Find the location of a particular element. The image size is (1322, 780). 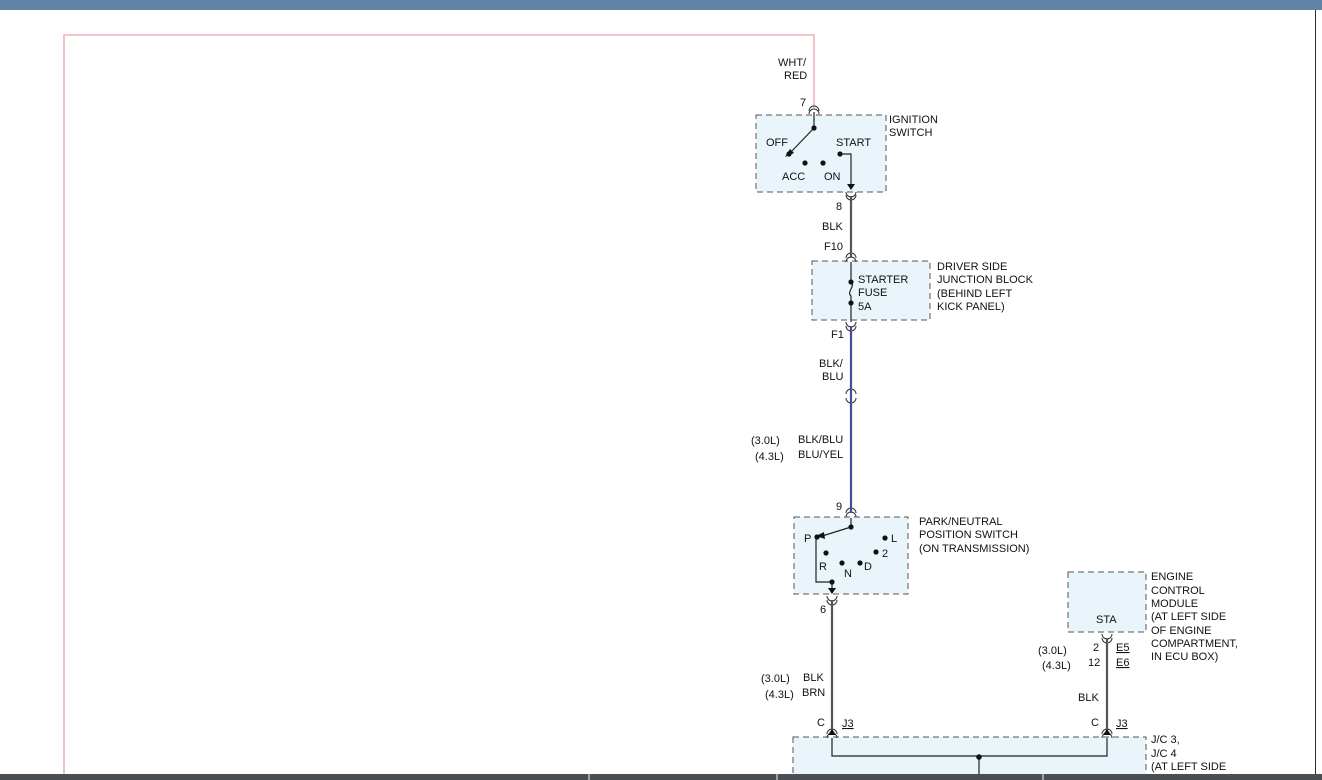

ecm-conn-43l: E6 is located at coordinates (1122, 663).